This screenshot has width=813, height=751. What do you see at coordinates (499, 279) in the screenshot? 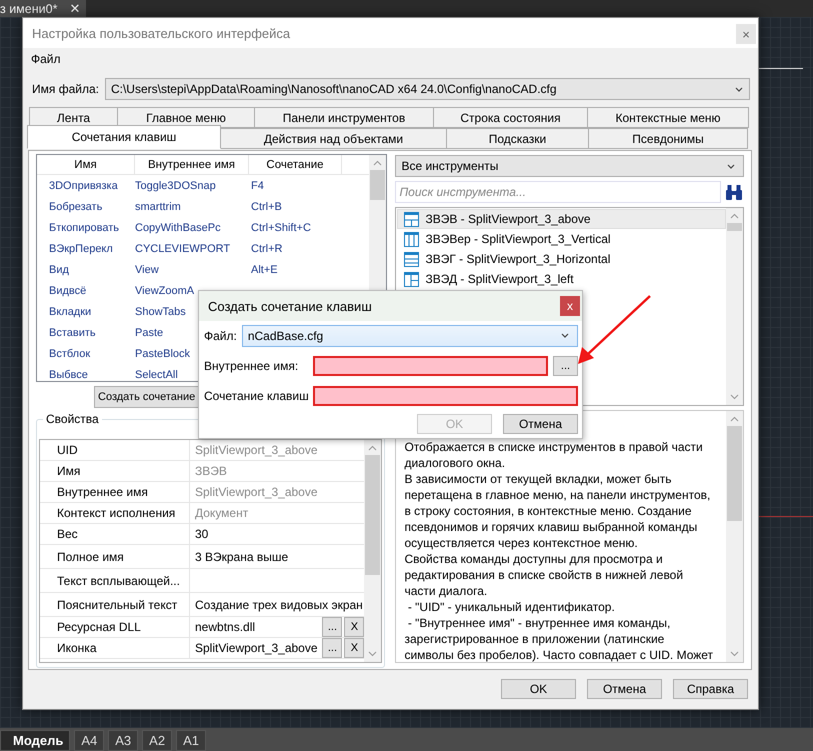
I see `tool-label: ЗВЭД - SplitViewport_3_left` at bounding box center [499, 279].